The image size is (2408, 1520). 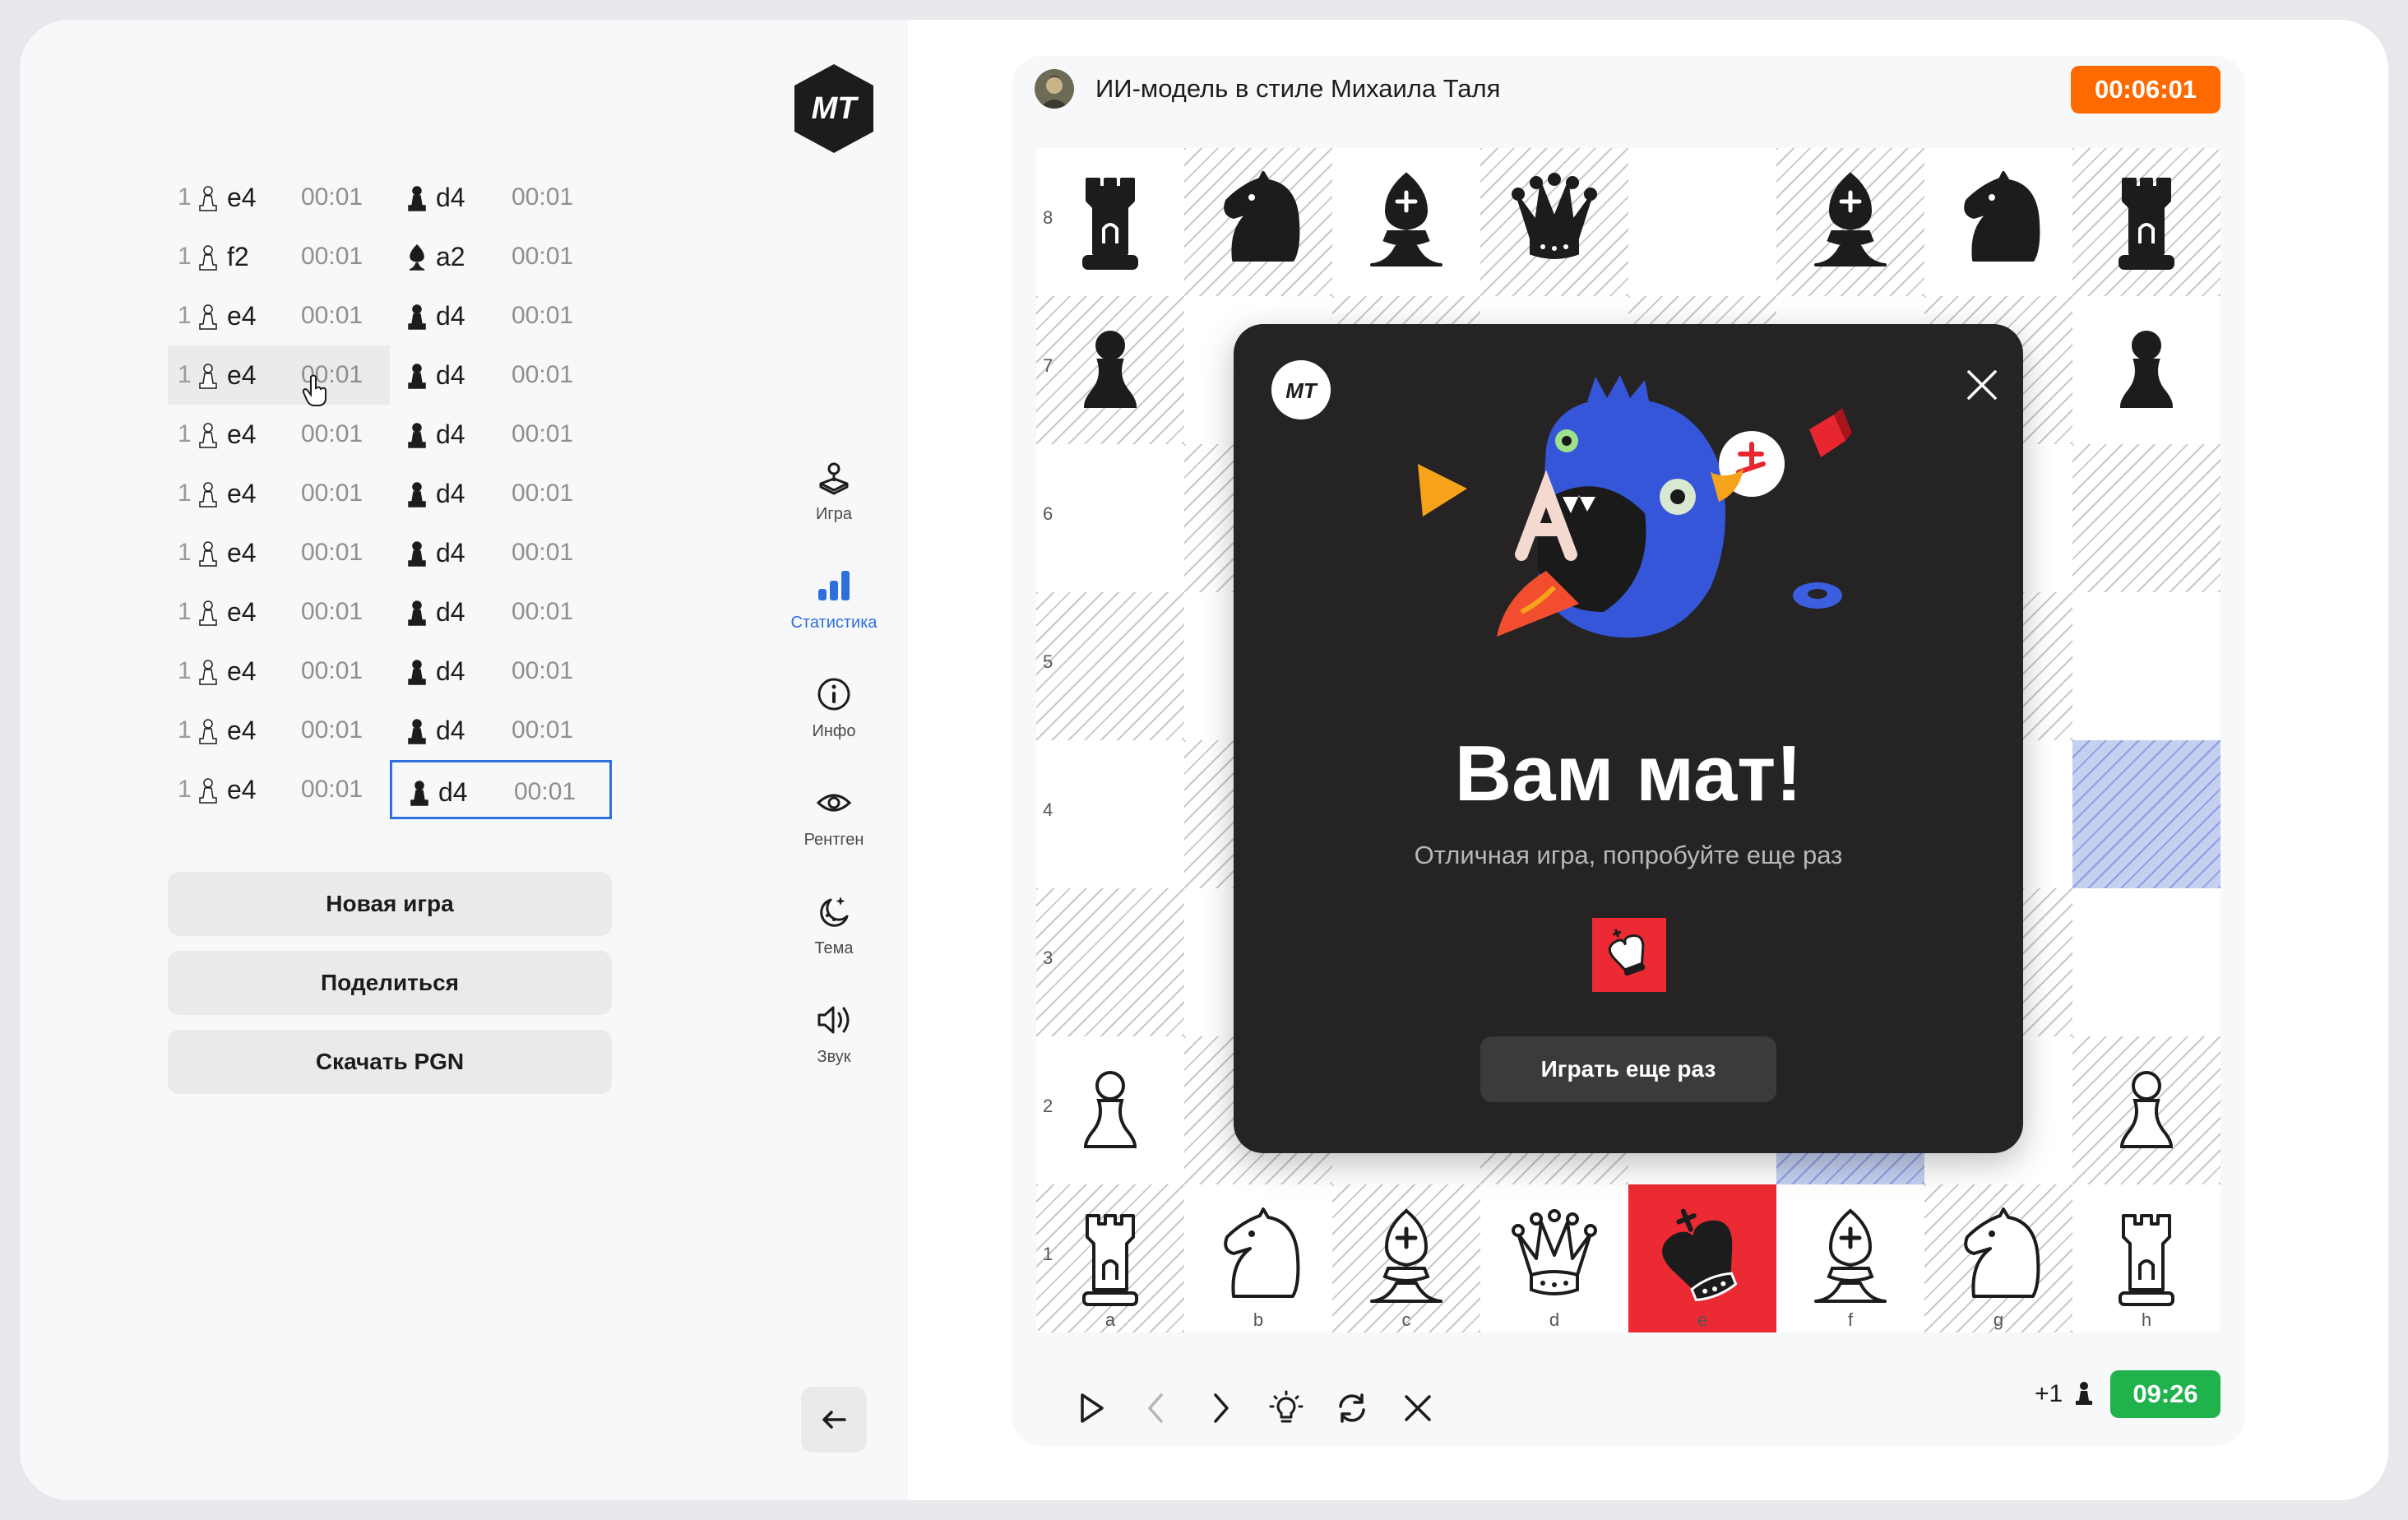 I want to click on move-row: 1 e4 00:01 d4 00:01, so click(x=398, y=552).